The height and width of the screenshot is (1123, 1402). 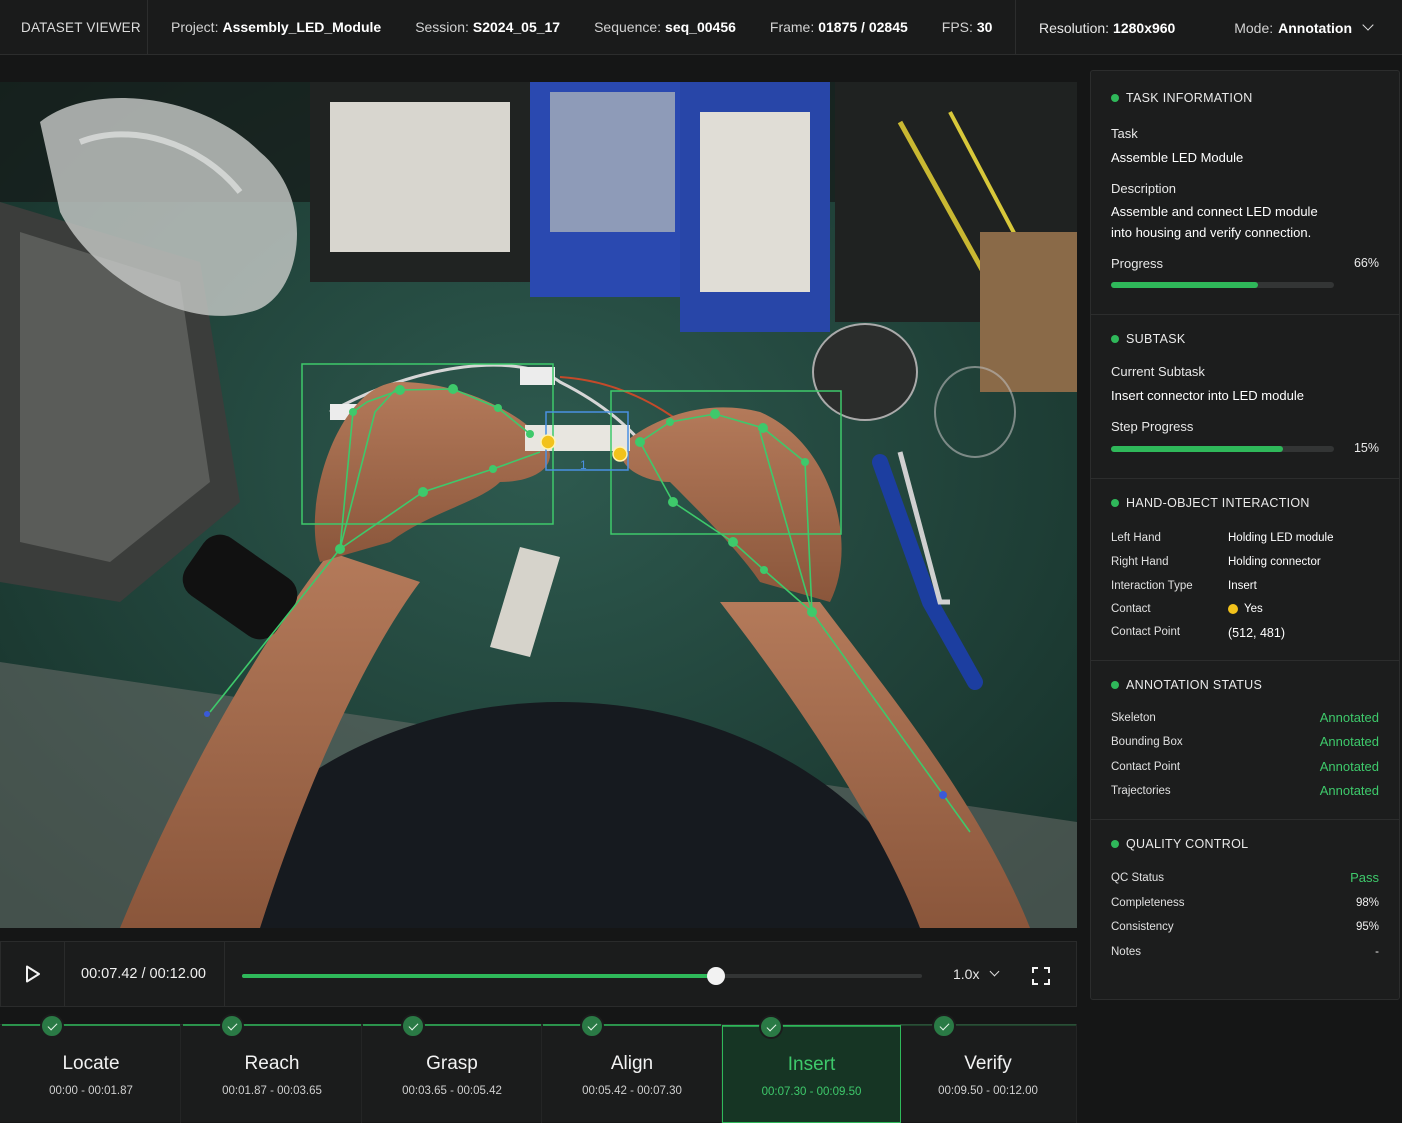 I want to click on trajectories-status: Annotated, so click(x=1349, y=790).